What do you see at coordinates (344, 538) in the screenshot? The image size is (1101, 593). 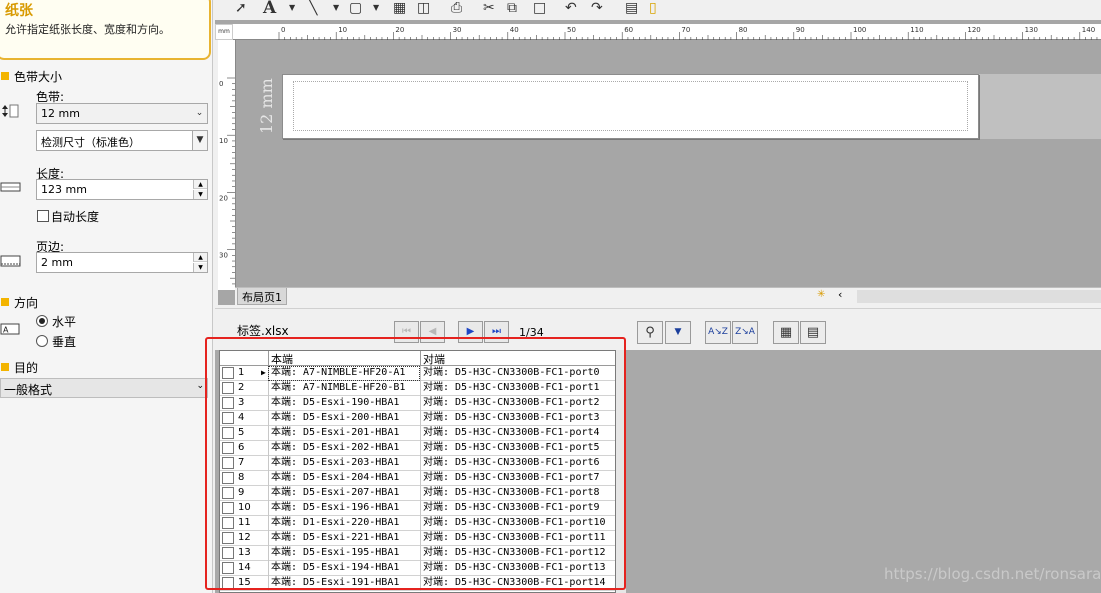 I see `cell-local: 本端: D5-Esxi-221-HBA1` at bounding box center [344, 538].